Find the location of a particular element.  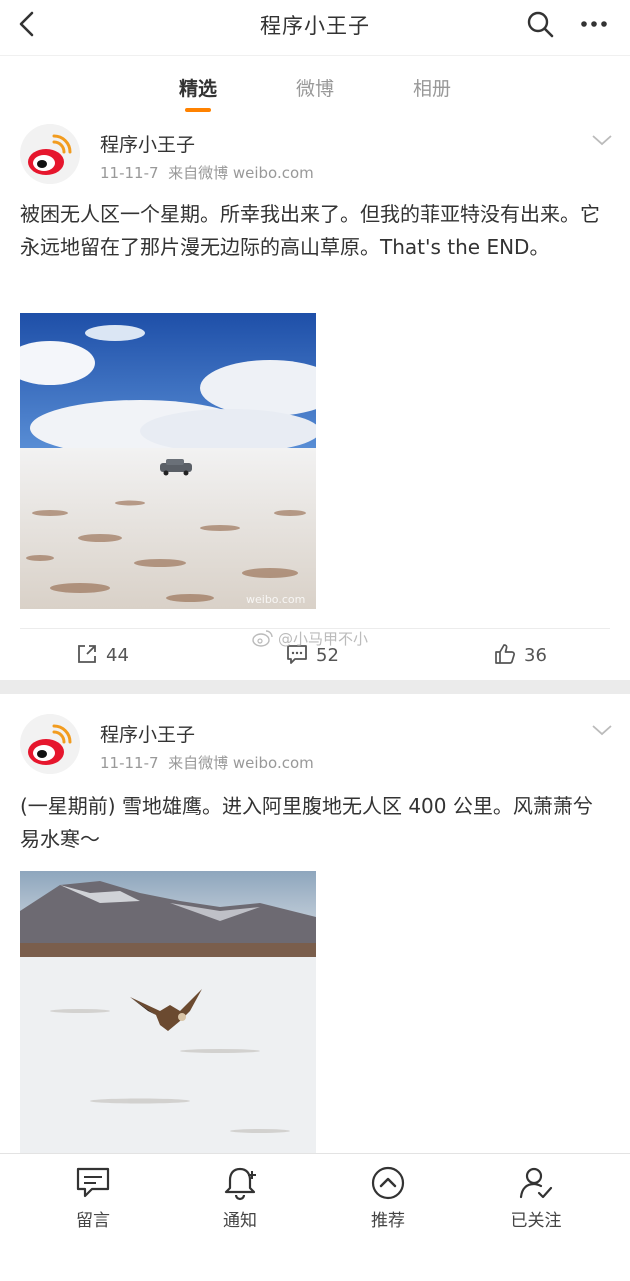

recommend-button: 推荐 is located at coordinates (388, 1197).